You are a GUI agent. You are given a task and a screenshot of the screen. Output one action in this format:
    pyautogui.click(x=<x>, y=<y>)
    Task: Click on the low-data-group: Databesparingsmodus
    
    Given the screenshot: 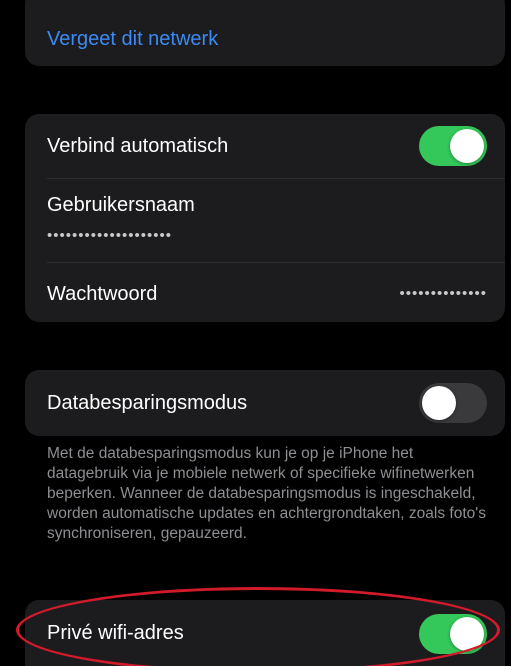 What is the action you would take?
    pyautogui.click(x=265, y=403)
    